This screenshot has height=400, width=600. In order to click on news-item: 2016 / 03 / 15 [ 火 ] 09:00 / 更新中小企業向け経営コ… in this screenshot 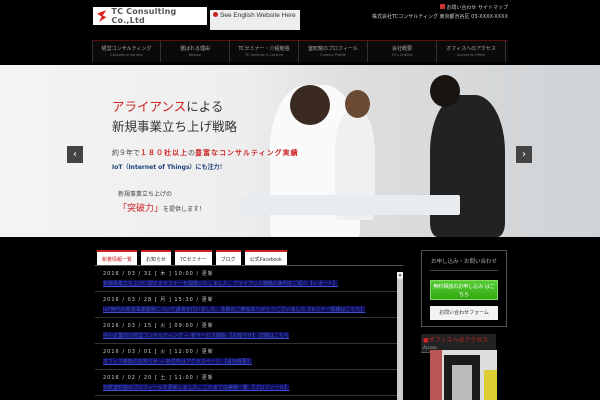, I will do `click(249, 331)`.